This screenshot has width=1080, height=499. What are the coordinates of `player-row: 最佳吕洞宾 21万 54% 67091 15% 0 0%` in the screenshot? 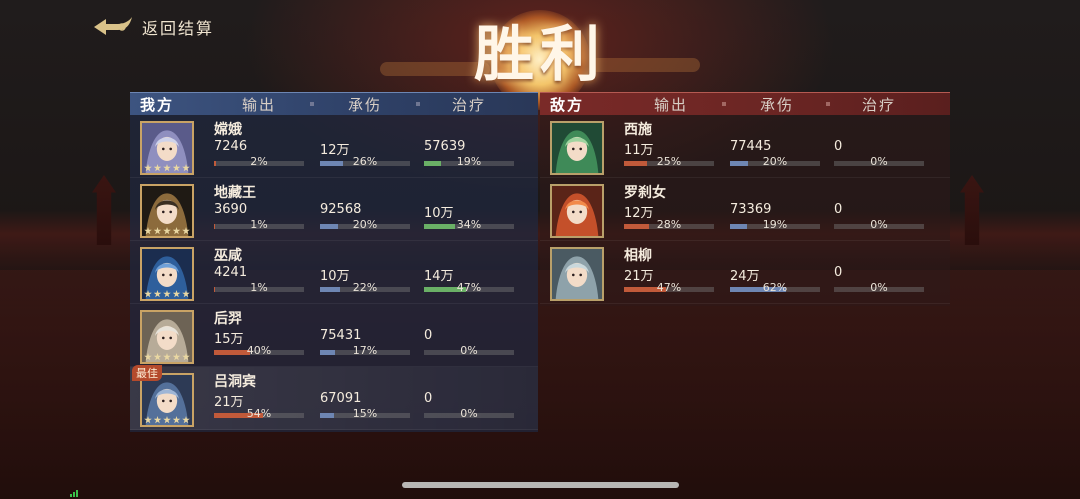 It's located at (334, 397).